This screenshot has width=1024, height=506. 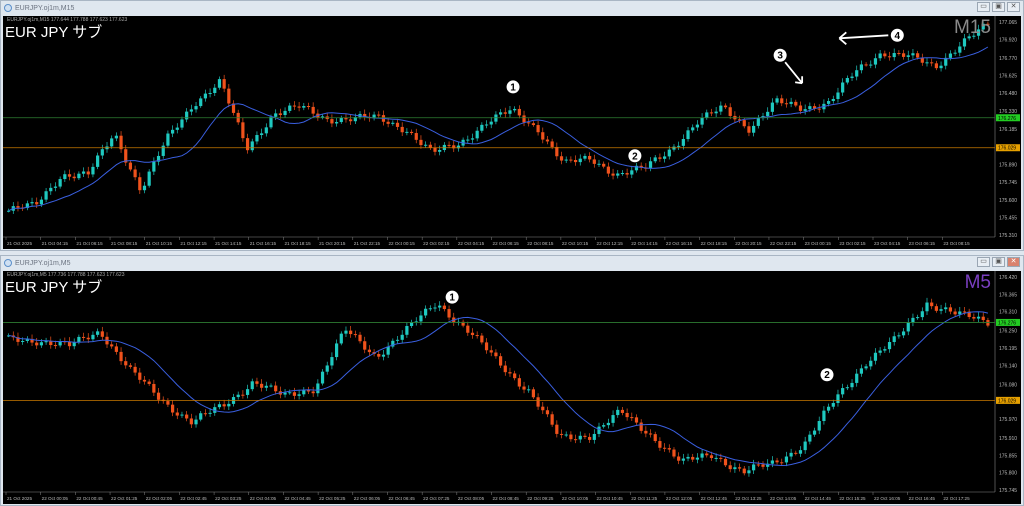 What do you see at coordinates (263, 243) in the screenshot?
I see `time-tick-label: 21 Oct 16:15` at bounding box center [263, 243].